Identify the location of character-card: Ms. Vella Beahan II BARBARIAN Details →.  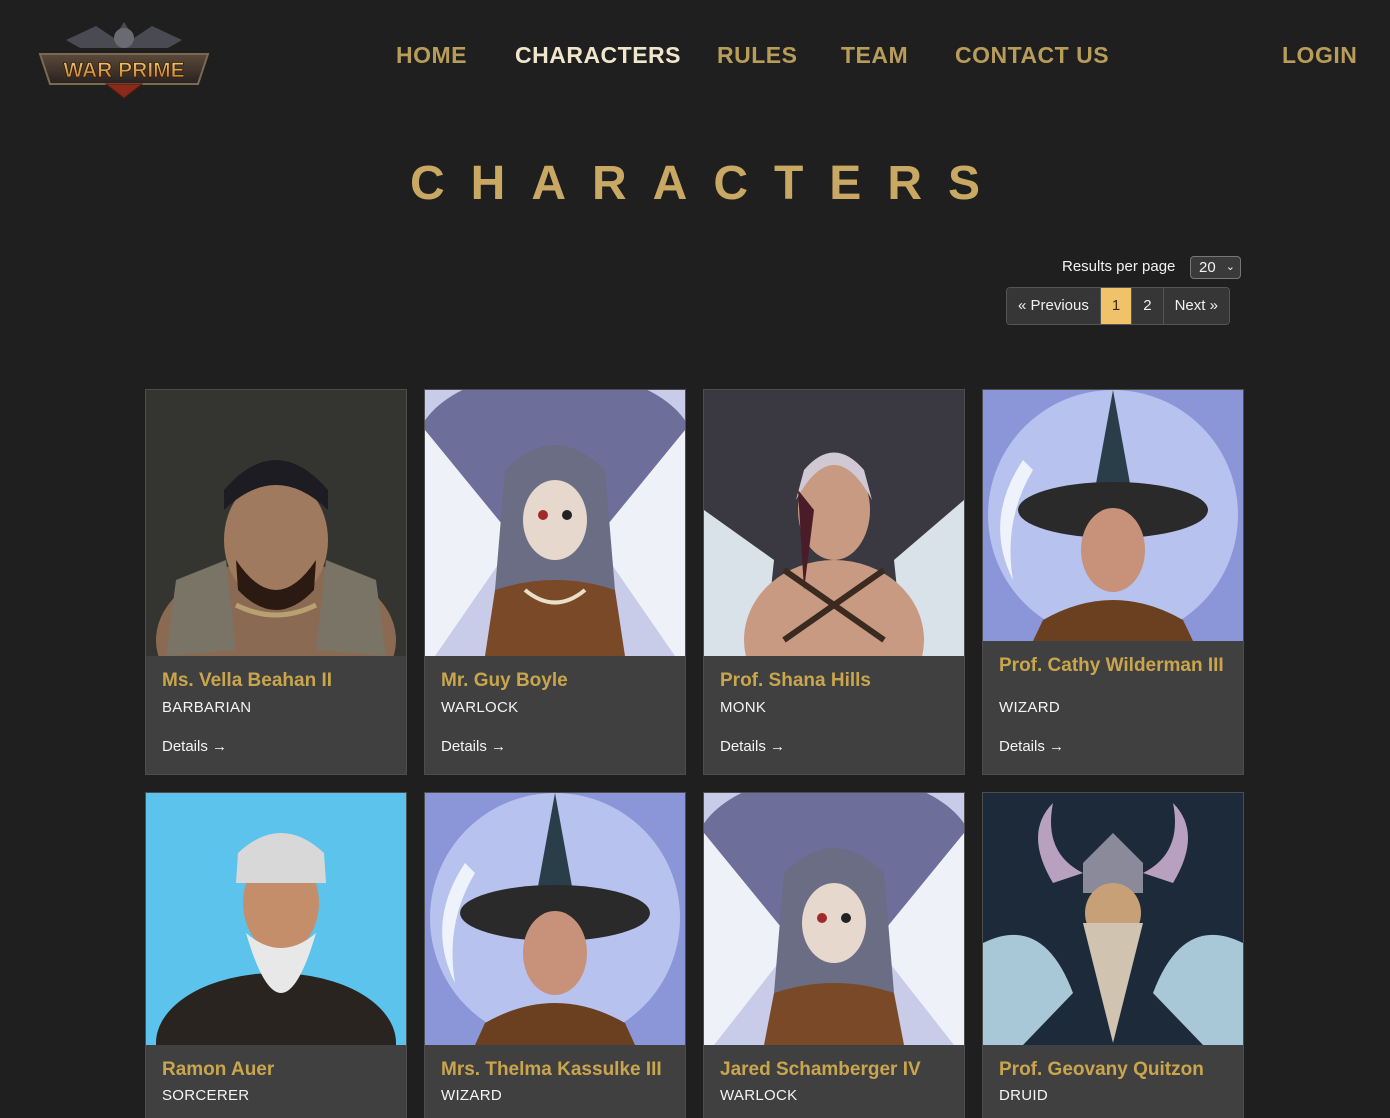
(276, 582).